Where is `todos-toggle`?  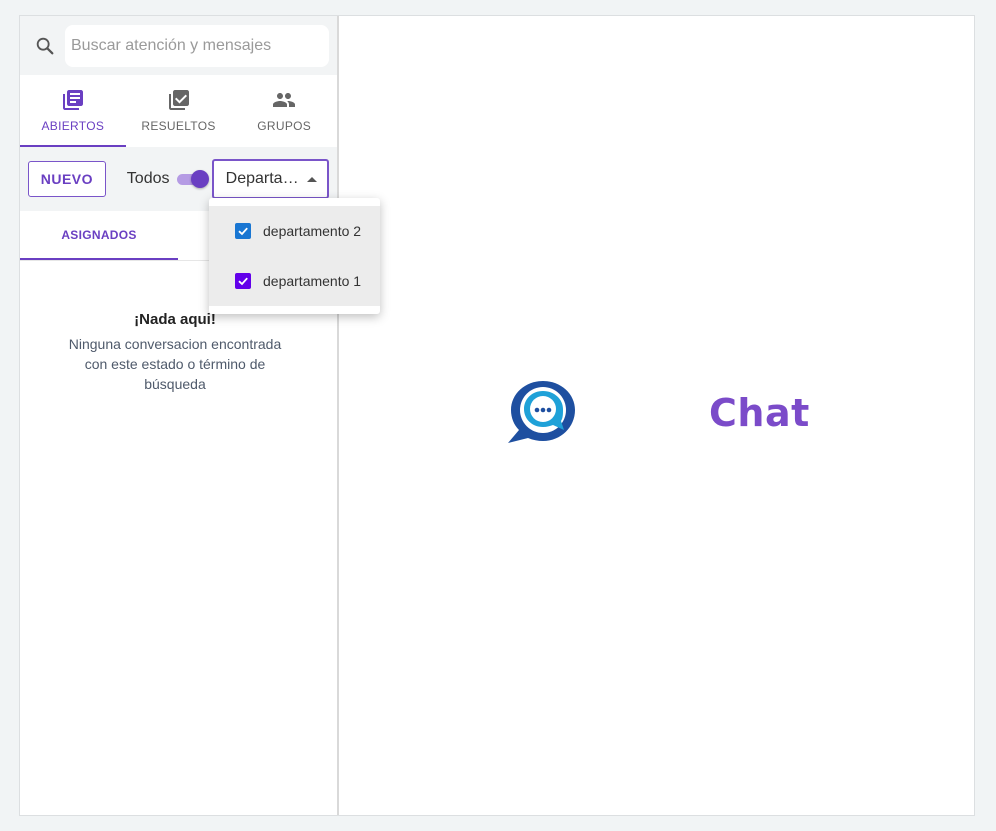 todos-toggle is located at coordinates (192, 179).